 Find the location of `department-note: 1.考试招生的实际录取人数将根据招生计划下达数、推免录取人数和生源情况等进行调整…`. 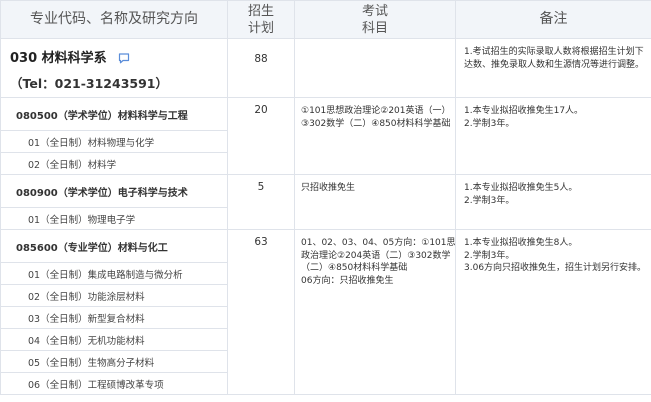

department-note: 1.考试招生的实际录取人数将根据招生计划下达数、推免录取人数和生源情况等进行调整… is located at coordinates (553, 68).